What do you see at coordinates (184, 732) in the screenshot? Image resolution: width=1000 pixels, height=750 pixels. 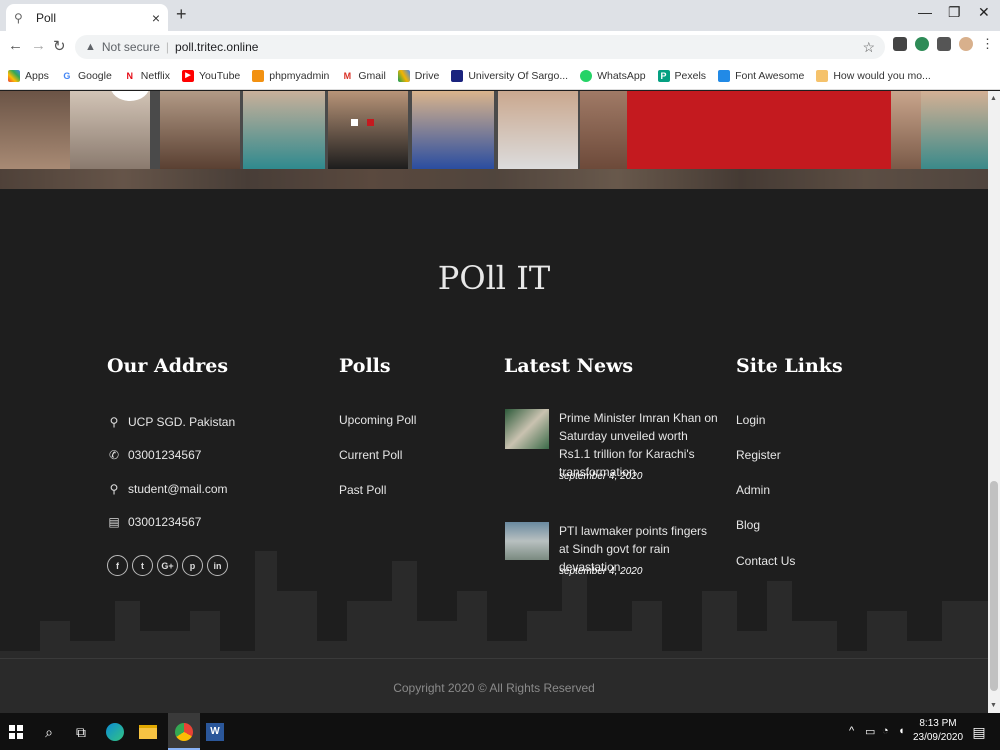 I see `chrome-icon` at bounding box center [184, 732].